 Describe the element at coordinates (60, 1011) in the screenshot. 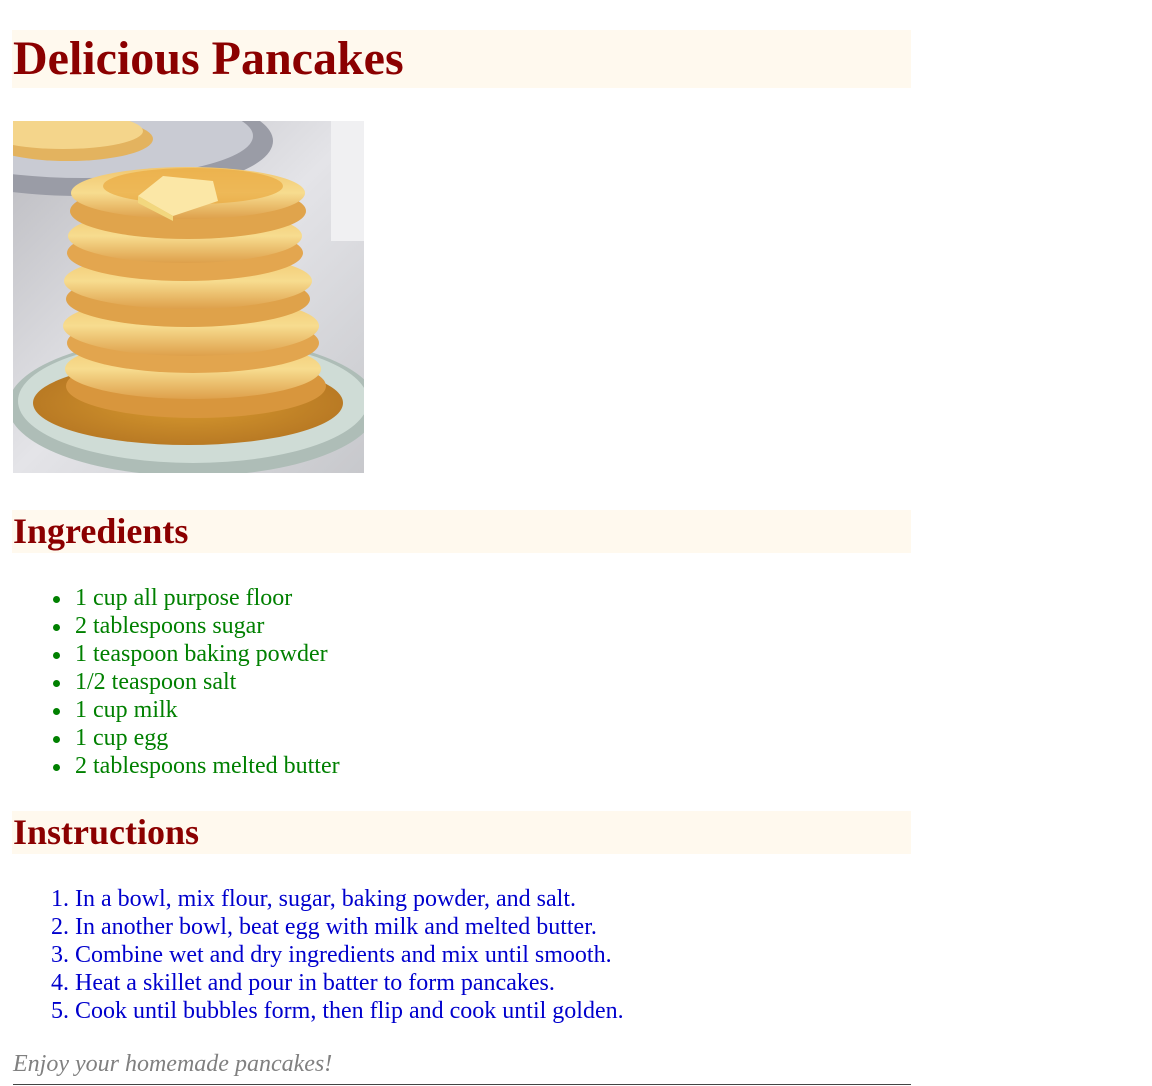

I see `step-number: 5.` at that location.